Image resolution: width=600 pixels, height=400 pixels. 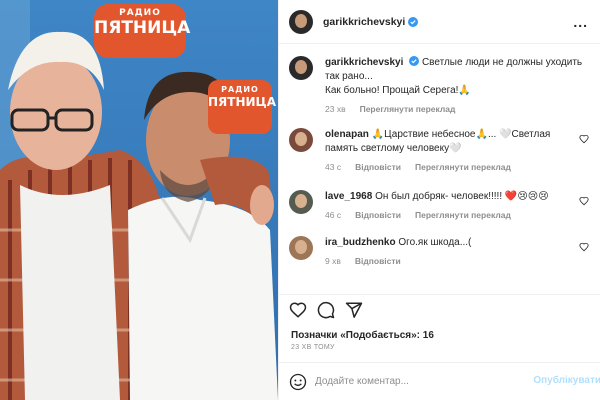 I want to click on add-comment-input, so click(x=430, y=381).